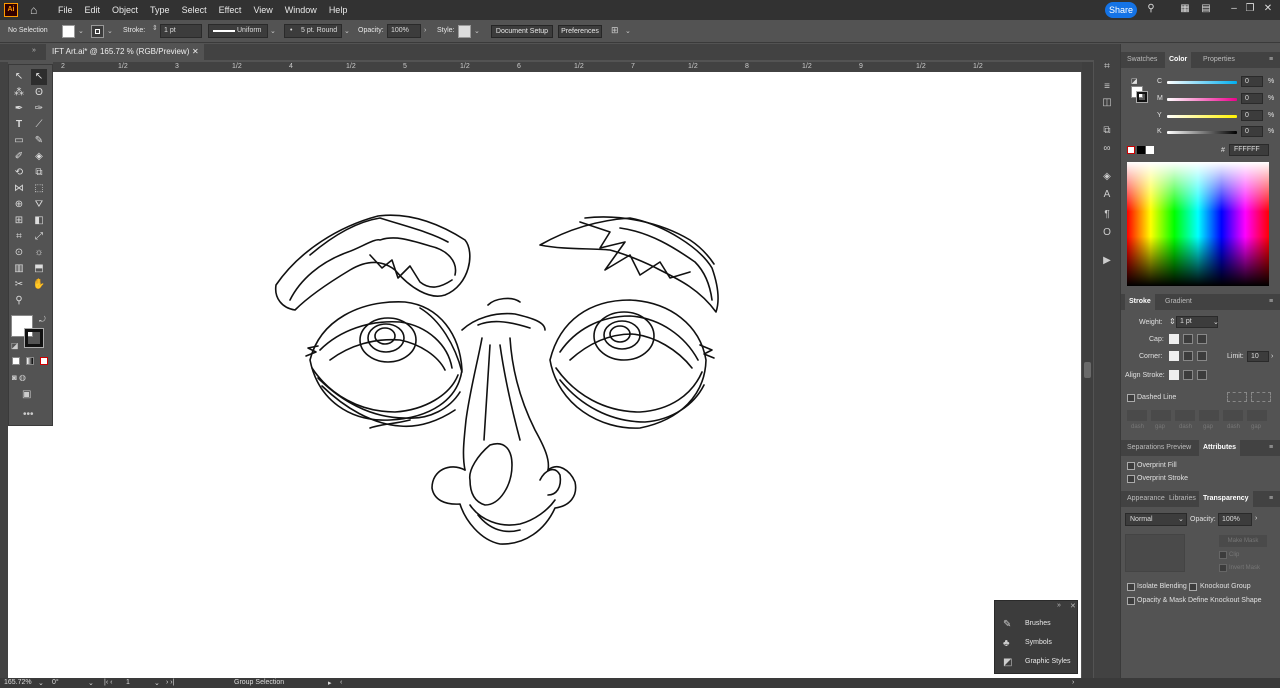 The height and width of the screenshot is (688, 1280). What do you see at coordinates (68, 31) in the screenshot?
I see `fill-swatch` at bounding box center [68, 31].